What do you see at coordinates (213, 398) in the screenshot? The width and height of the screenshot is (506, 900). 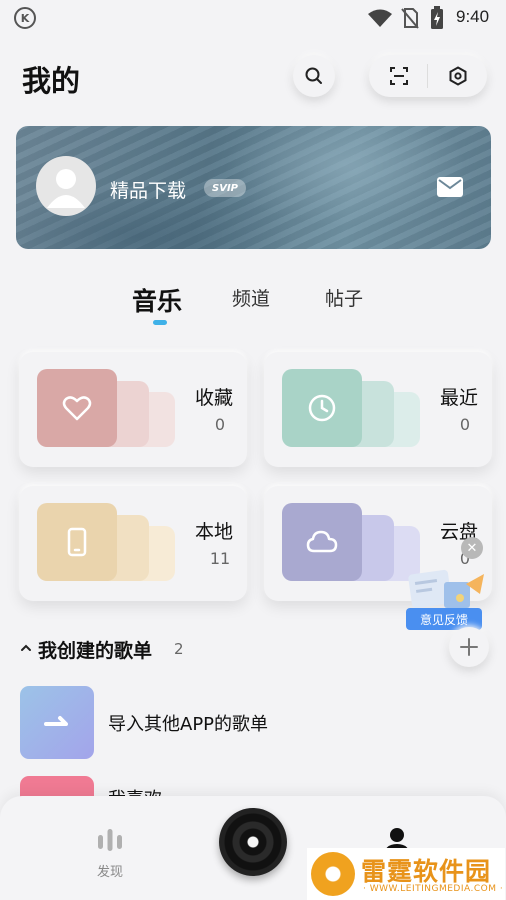 I see `card-label: 收藏` at bounding box center [213, 398].